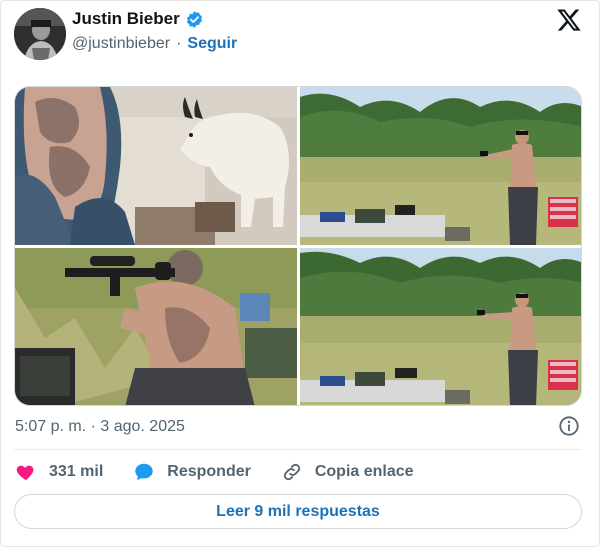 The width and height of the screenshot is (600, 547). Describe the element at coordinates (100, 427) in the screenshot. I see `tweet-timestamp: 5:07 p. m. · 3 ago. 2025` at that location.